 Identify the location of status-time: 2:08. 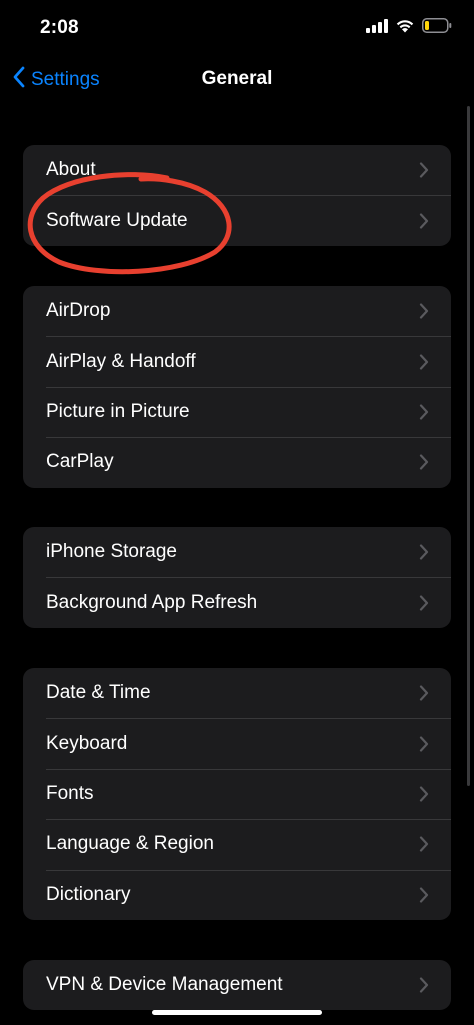
(59, 27).